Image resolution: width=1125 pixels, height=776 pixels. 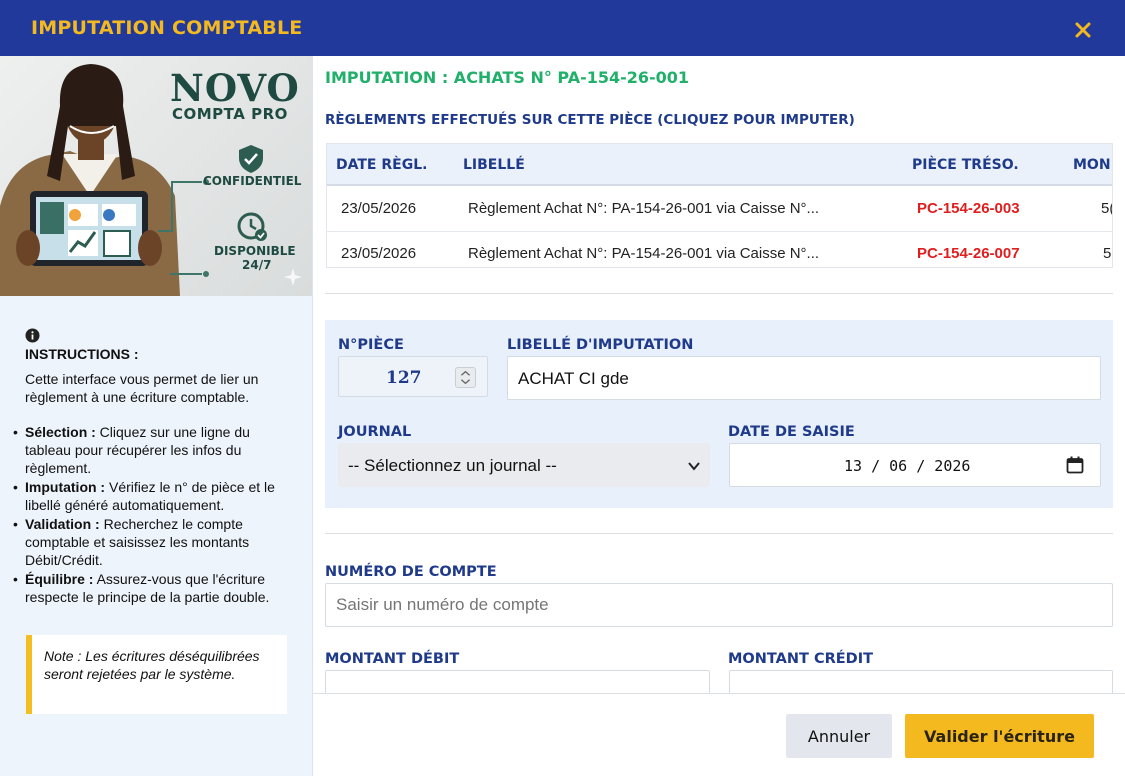 What do you see at coordinates (1075, 465) in the screenshot?
I see `calendar-icon` at bounding box center [1075, 465].